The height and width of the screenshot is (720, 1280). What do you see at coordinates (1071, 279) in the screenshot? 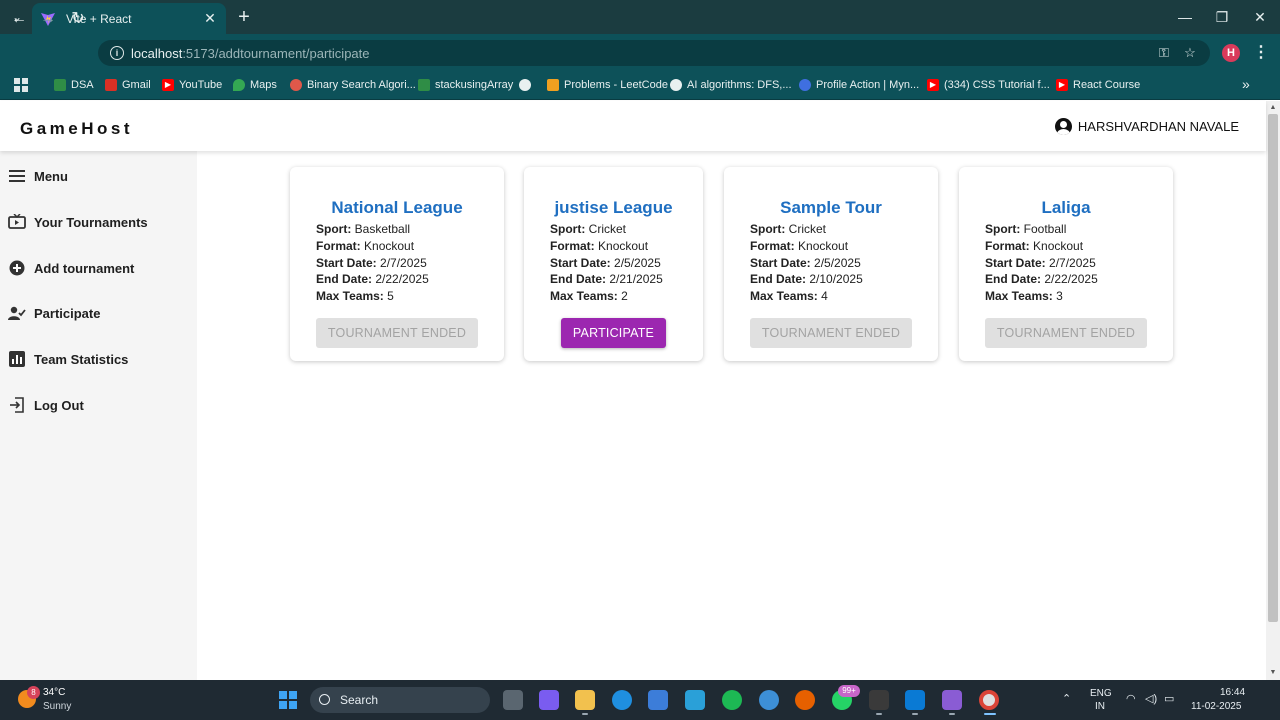
I see `field-value: 2/22/2025` at bounding box center [1071, 279].